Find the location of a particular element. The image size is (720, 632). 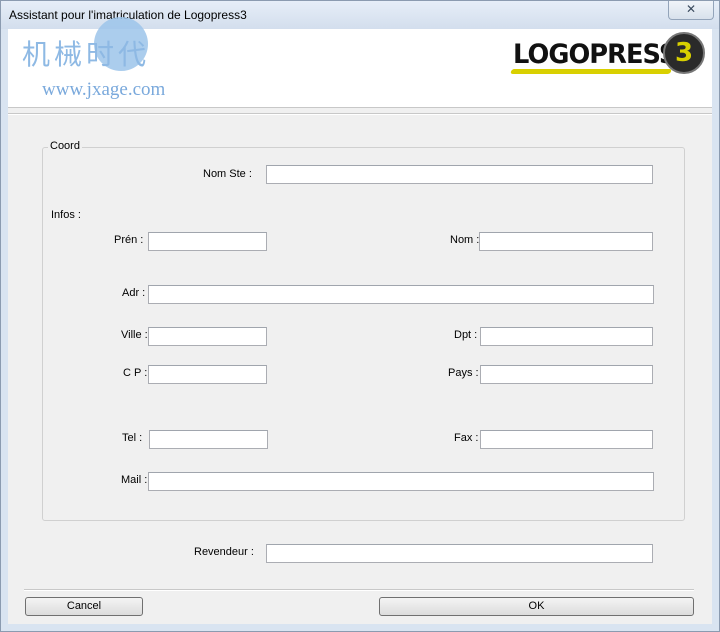

pays-label: Pays : is located at coordinates (463, 373).